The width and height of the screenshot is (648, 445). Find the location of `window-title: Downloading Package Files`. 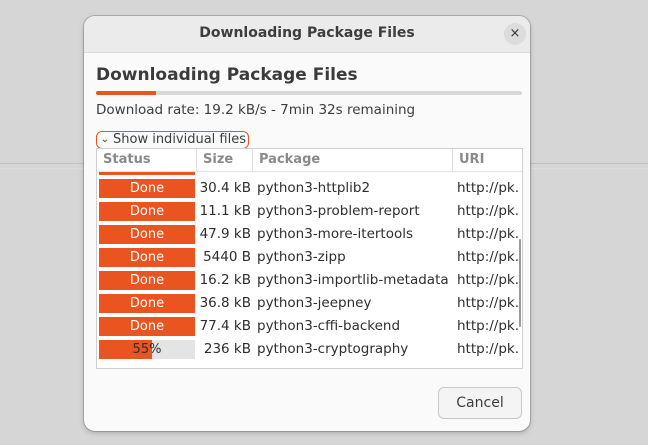

window-title: Downloading Package Files is located at coordinates (307, 33).